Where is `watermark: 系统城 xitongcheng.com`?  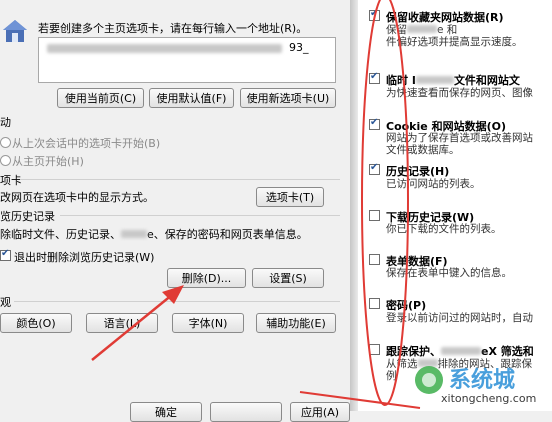
watermark: 系统城 xitongcheng.com is located at coordinates (478, 384).